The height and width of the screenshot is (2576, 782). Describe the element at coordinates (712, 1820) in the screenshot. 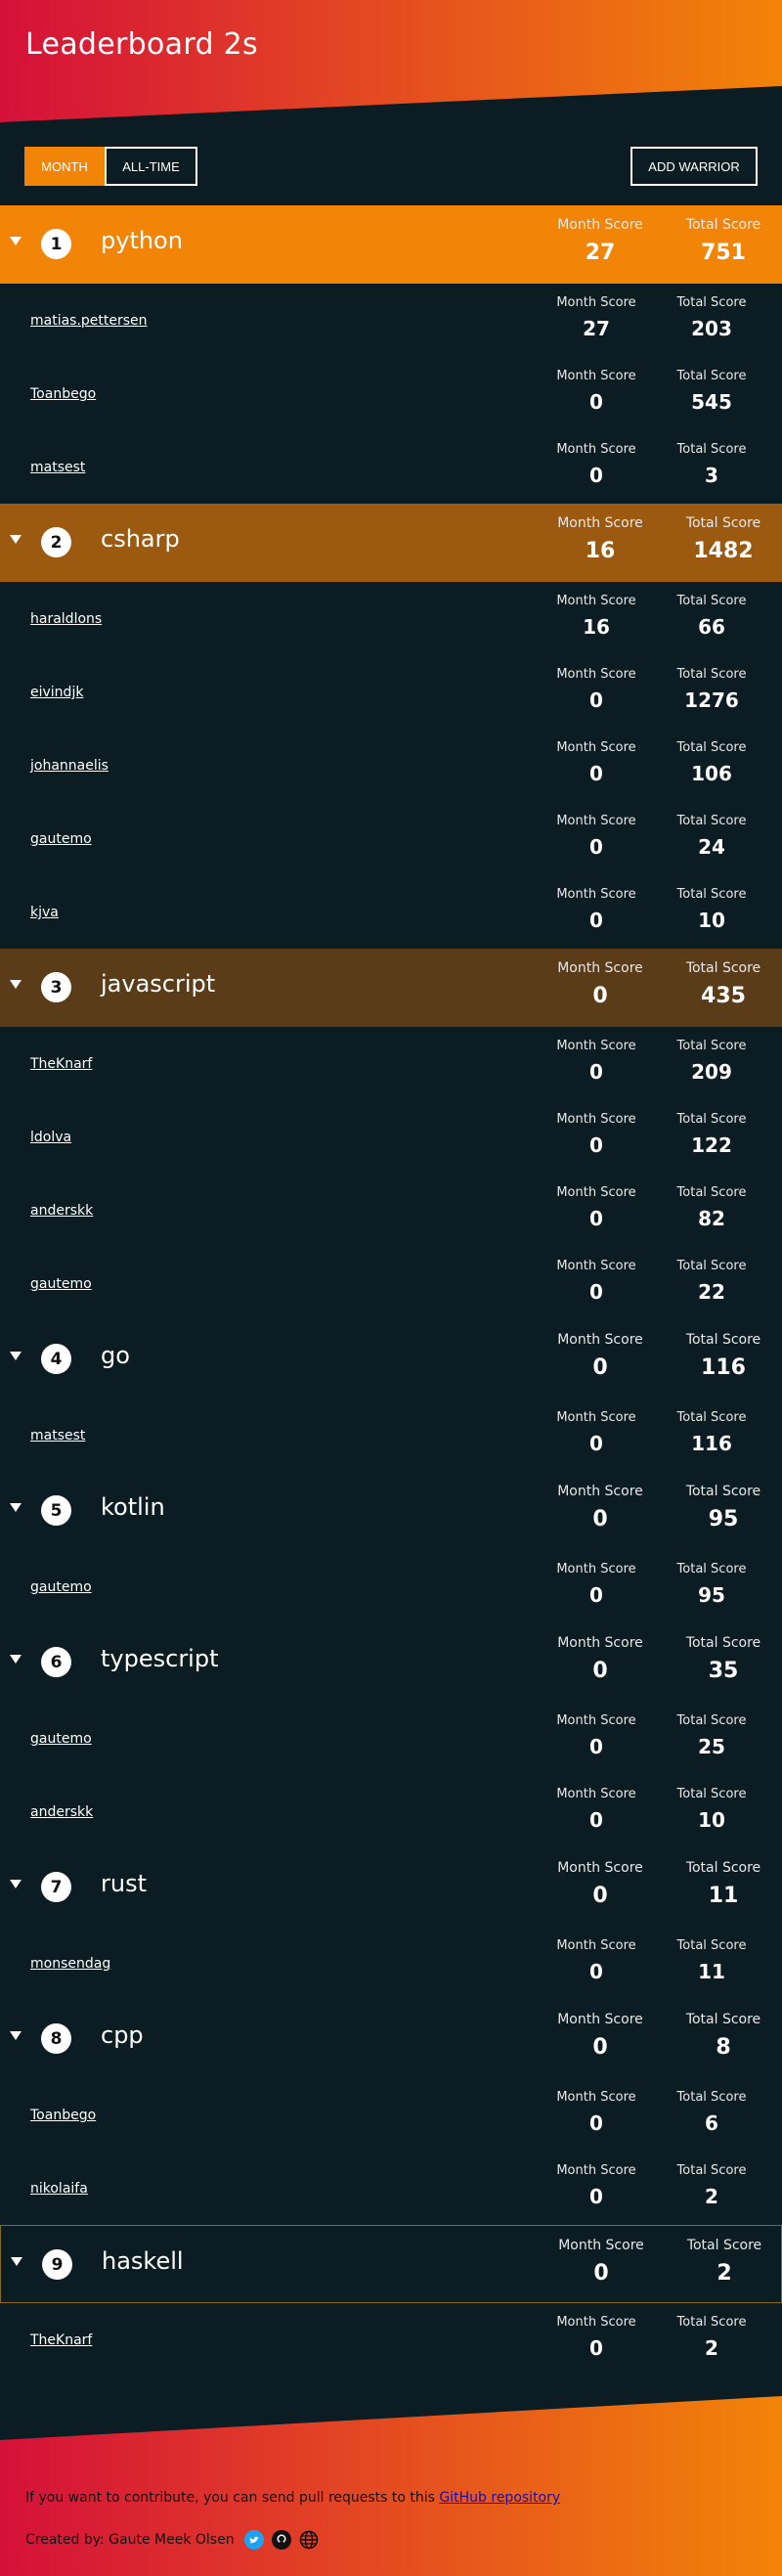

I see `total-score-value: 10` at that location.